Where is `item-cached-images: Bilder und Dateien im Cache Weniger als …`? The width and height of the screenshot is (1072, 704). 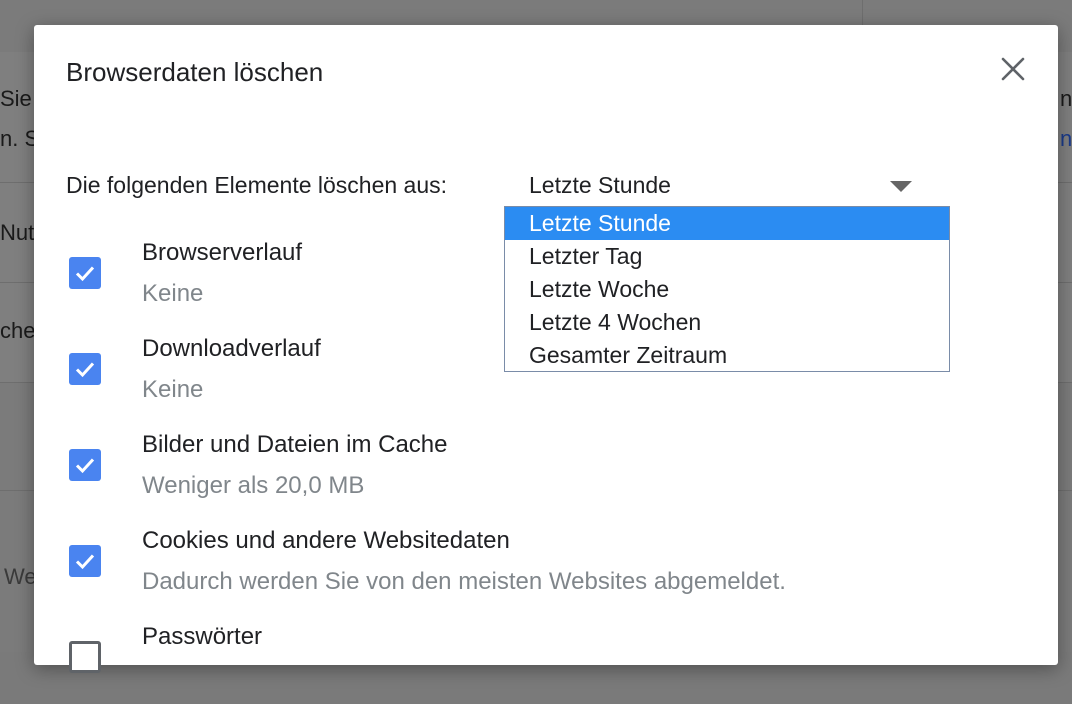
item-cached-images: Bilder und Dateien im Cache Weniger als … is located at coordinates (546, 467).